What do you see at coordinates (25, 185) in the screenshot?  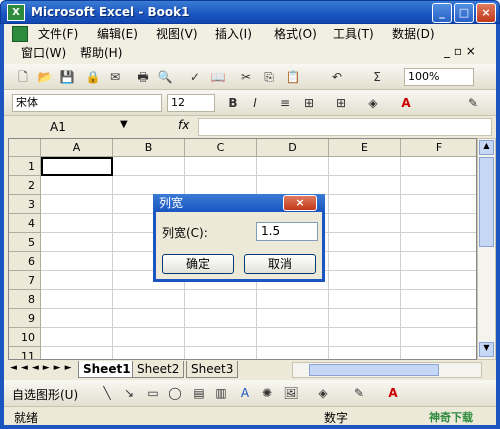 I see `row-header: 2` at bounding box center [25, 185].